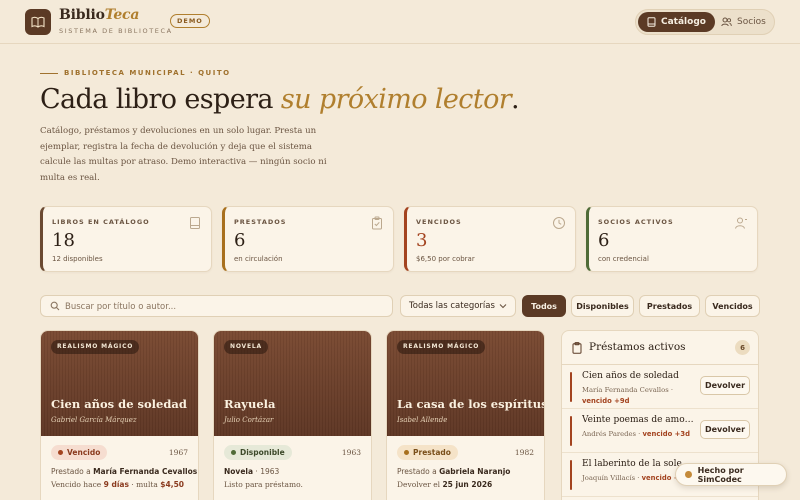 The image size is (800, 500). Describe the element at coordinates (119, 404) in the screenshot. I see `book-title: Cien años de soledad` at that location.